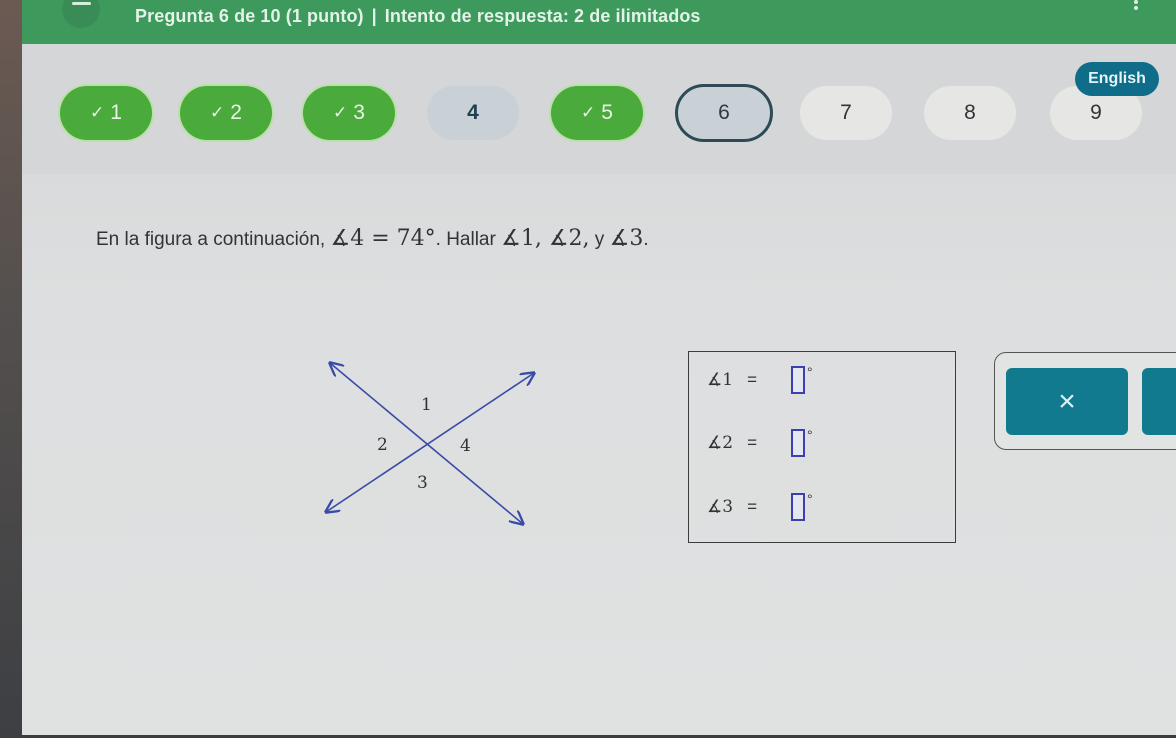 This screenshot has height=738, width=1176. Describe the element at coordinates (81, 14) in the screenshot. I see `menu-button` at that location.